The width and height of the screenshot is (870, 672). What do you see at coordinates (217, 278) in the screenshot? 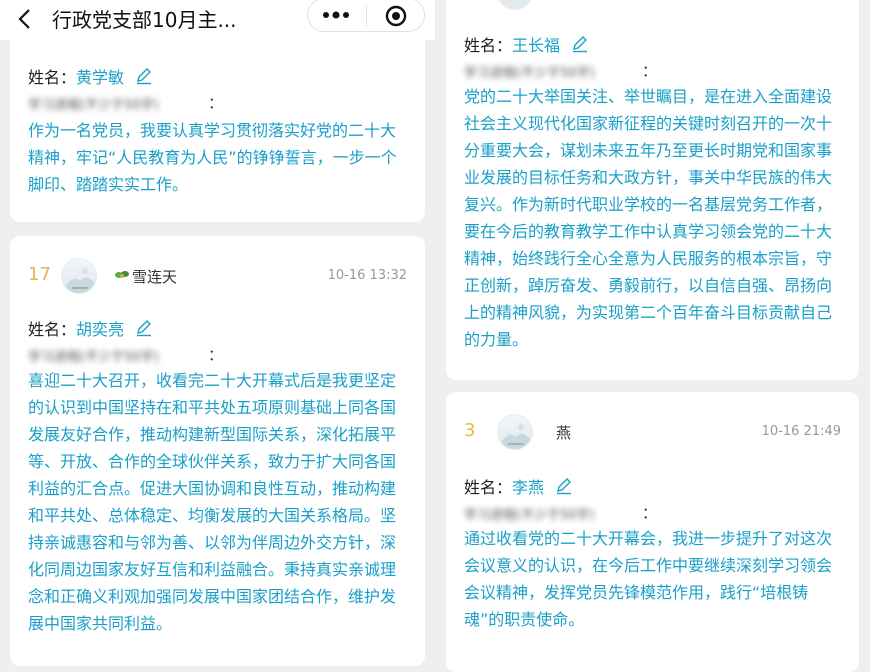
I see `card-header: 17 雪连天 10-16 13:32` at bounding box center [217, 278].